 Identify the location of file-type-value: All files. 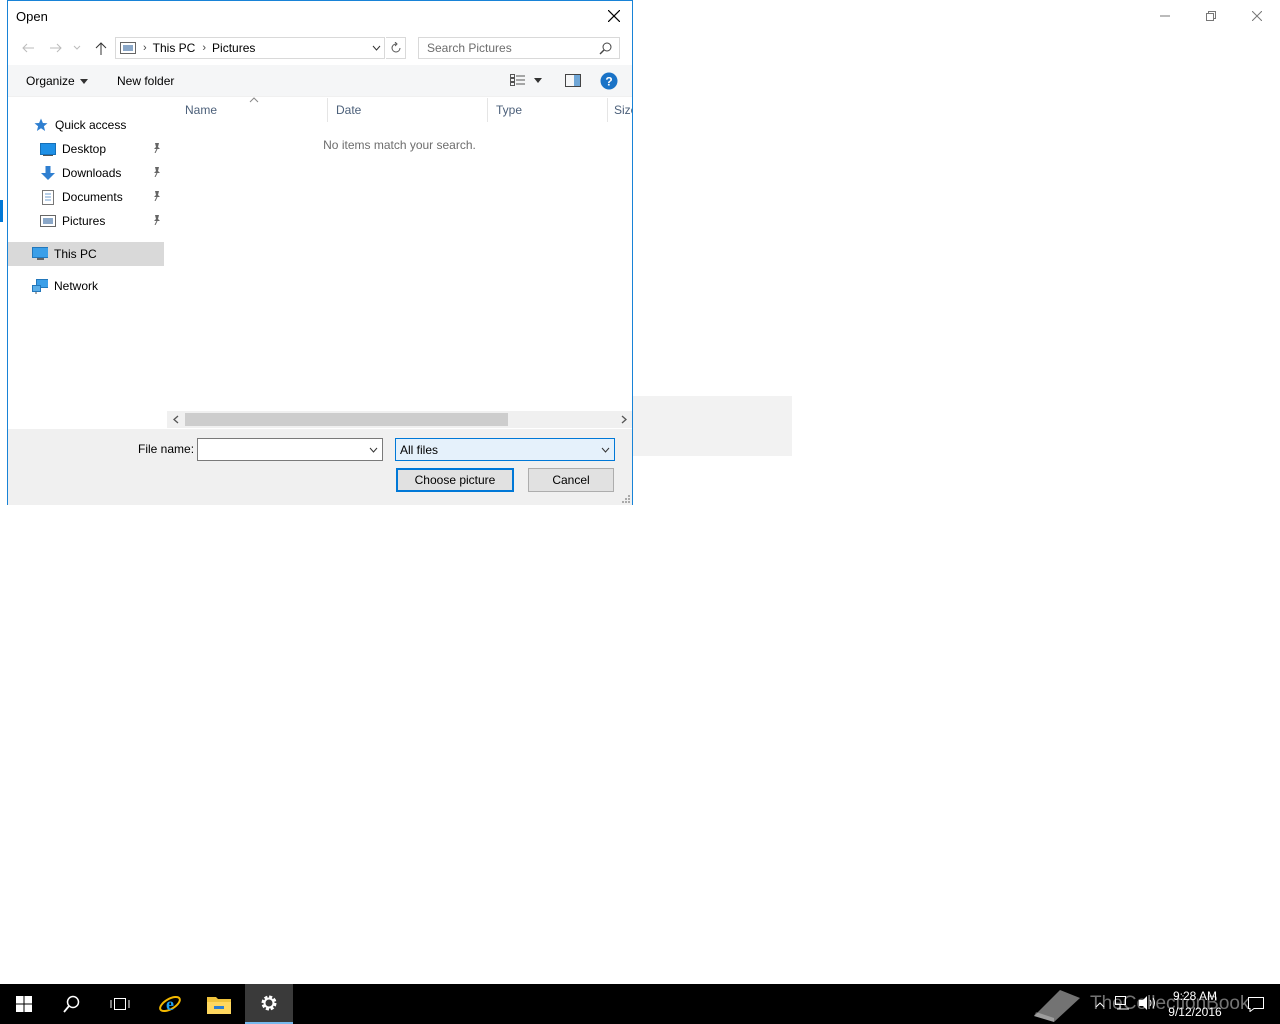
(419, 449).